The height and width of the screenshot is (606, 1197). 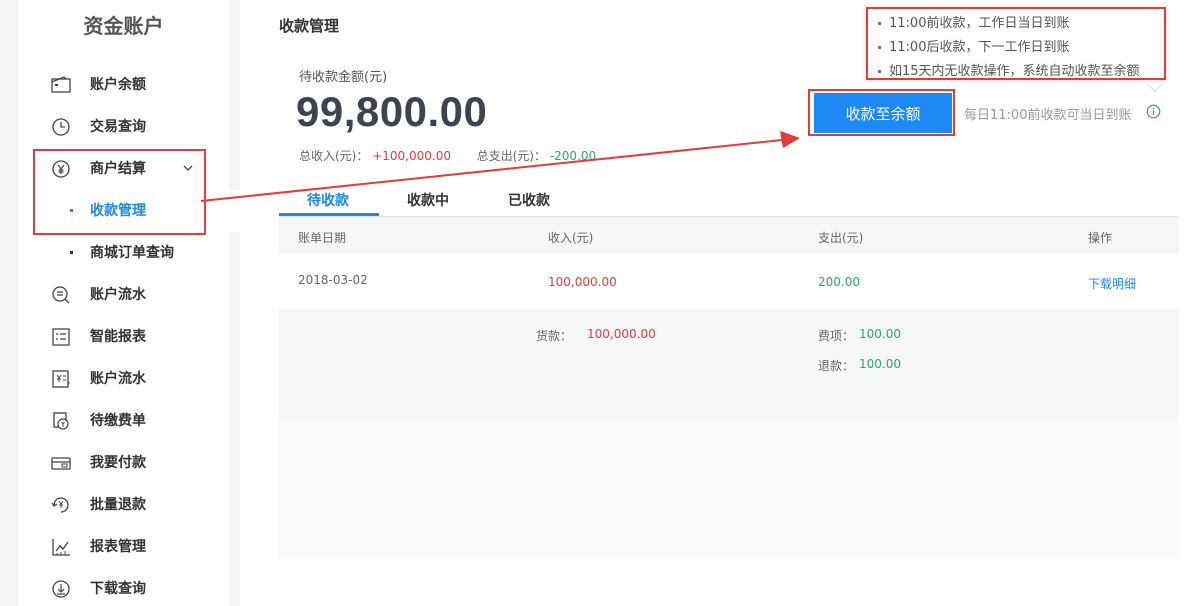 What do you see at coordinates (333, 280) in the screenshot?
I see `row-date: 2018-03-02` at bounding box center [333, 280].